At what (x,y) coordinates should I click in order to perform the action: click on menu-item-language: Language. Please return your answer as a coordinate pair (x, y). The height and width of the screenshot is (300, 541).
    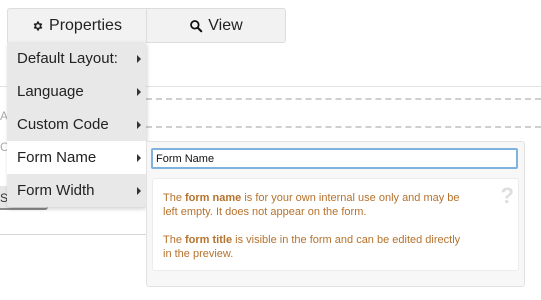
    Looking at the image, I should click on (76, 91).